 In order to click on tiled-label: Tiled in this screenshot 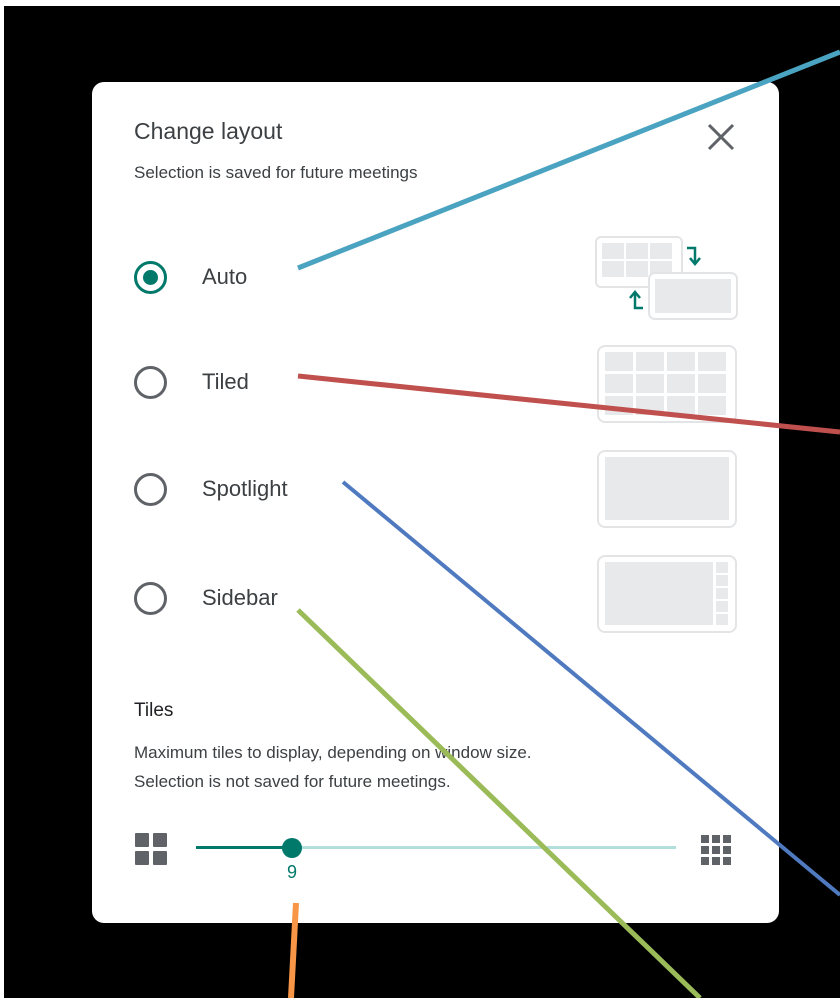, I will do `click(225, 381)`.